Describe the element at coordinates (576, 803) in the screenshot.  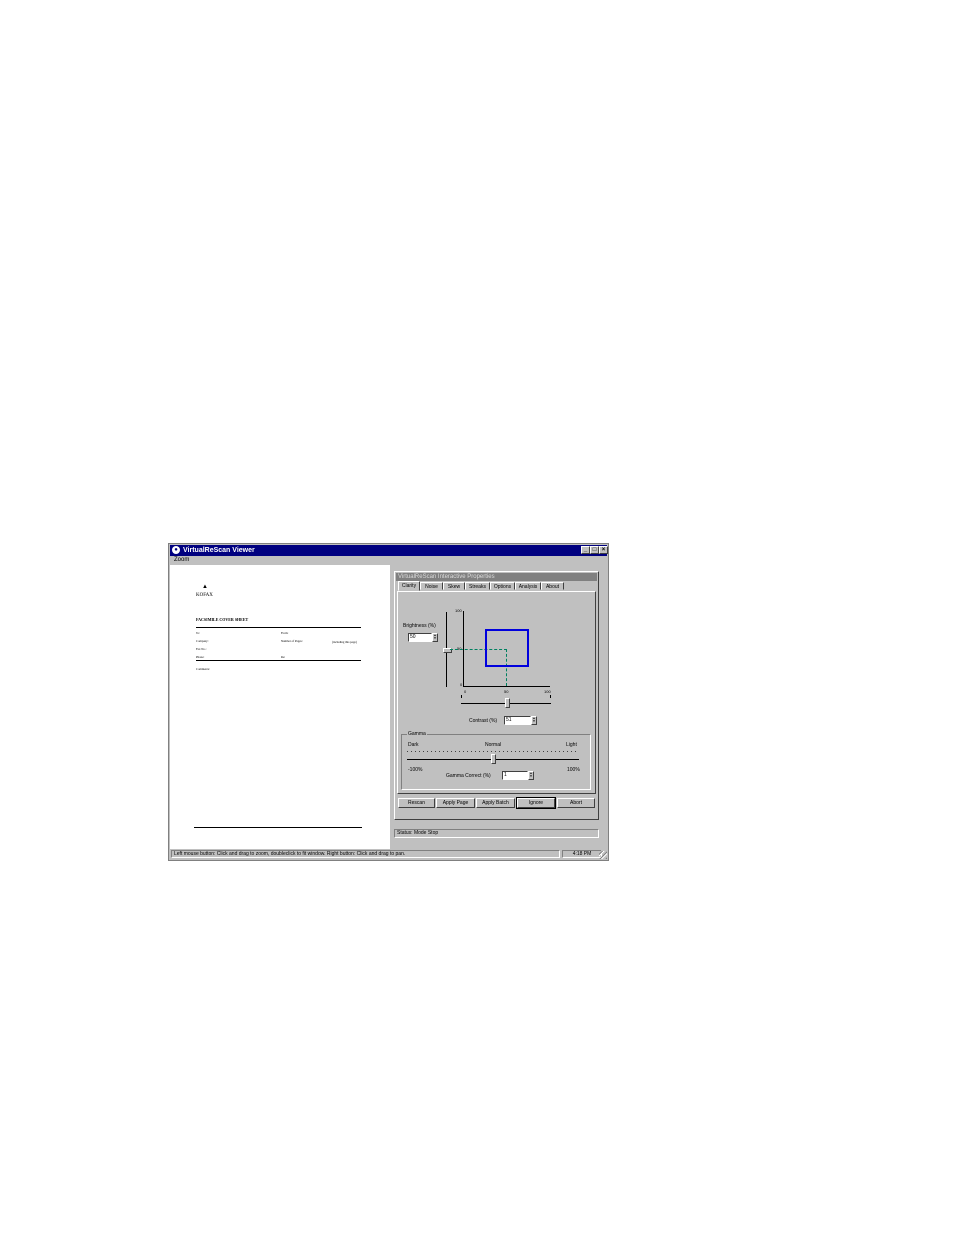
I see `abort-button: Abort` at that location.